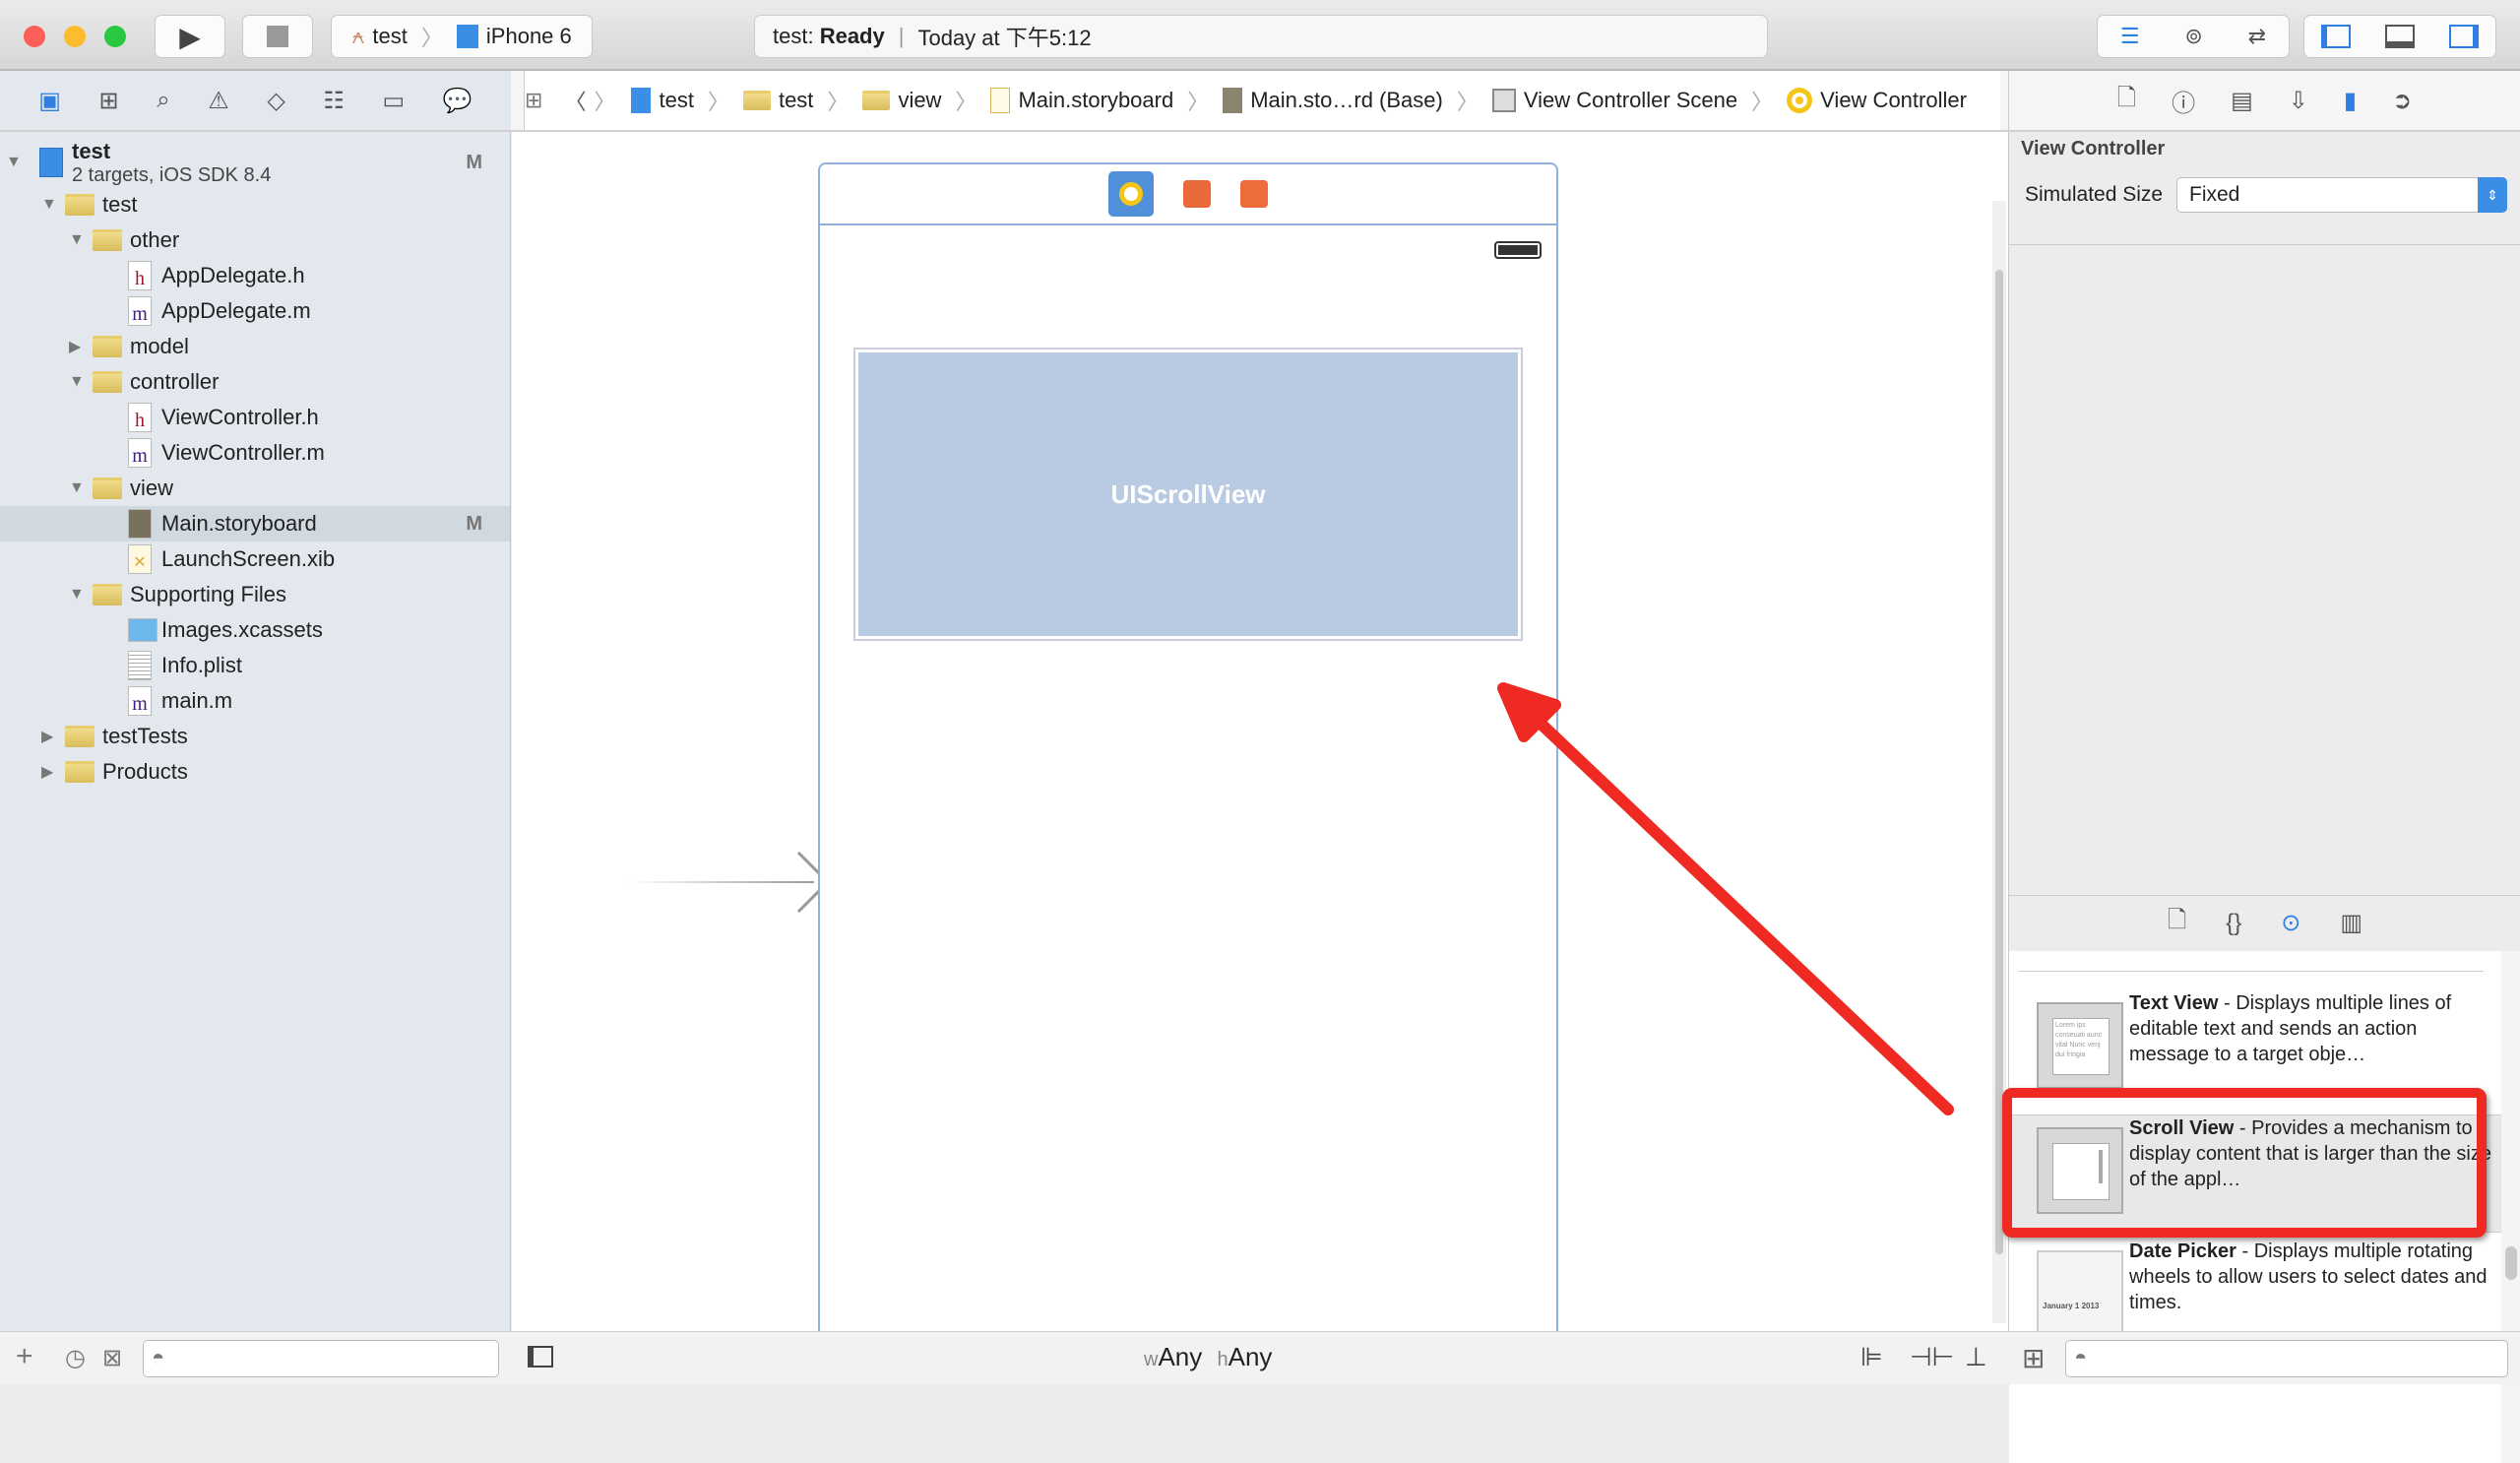 The height and width of the screenshot is (1463, 2520). What do you see at coordinates (2286, 1358) in the screenshot?
I see `library-filter-input: ◓` at bounding box center [2286, 1358].